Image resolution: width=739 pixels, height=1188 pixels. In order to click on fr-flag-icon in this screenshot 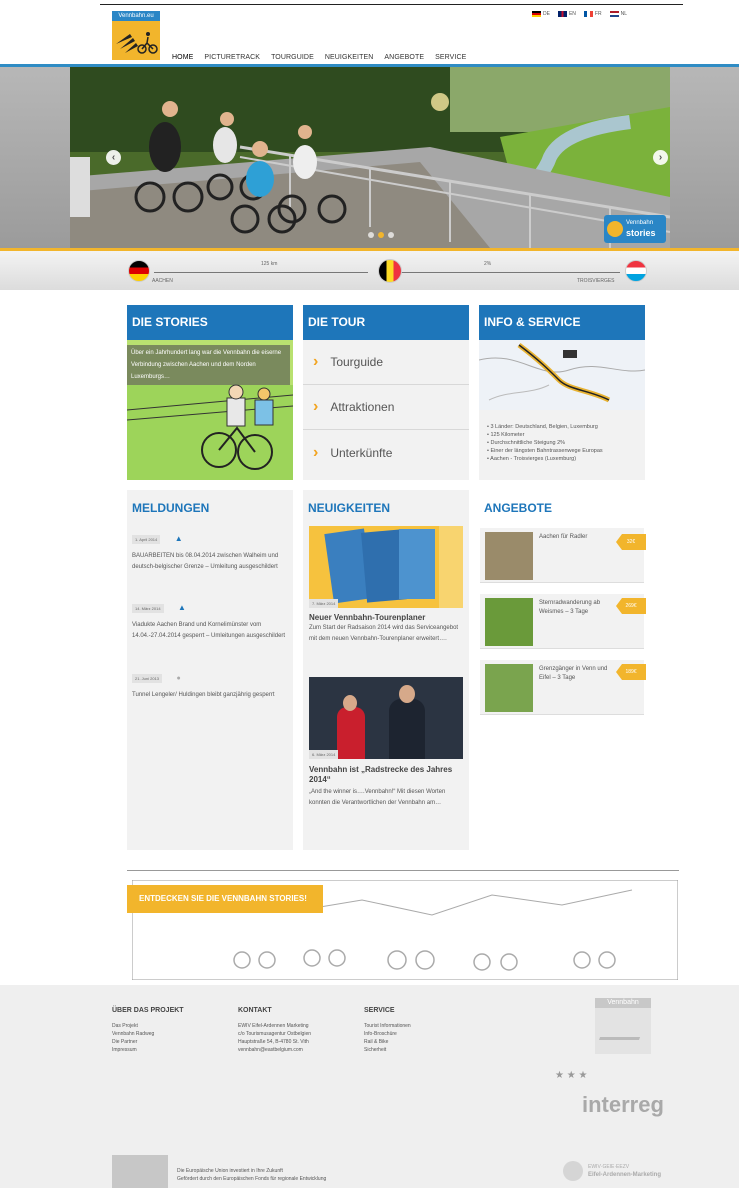, I will do `click(588, 14)`.